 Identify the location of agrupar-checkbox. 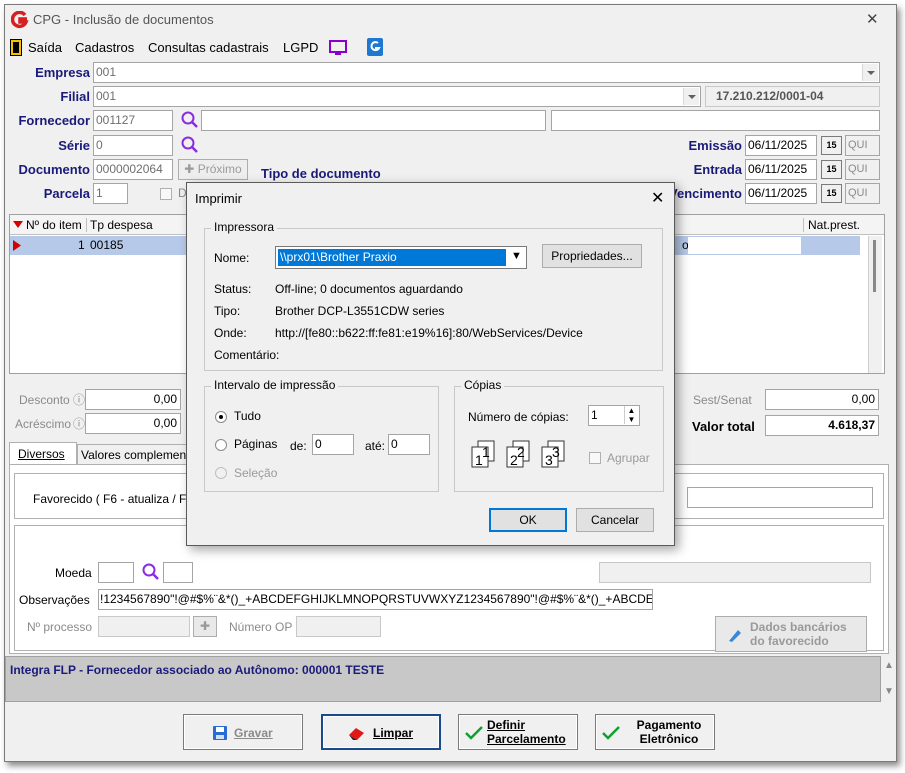
(595, 458).